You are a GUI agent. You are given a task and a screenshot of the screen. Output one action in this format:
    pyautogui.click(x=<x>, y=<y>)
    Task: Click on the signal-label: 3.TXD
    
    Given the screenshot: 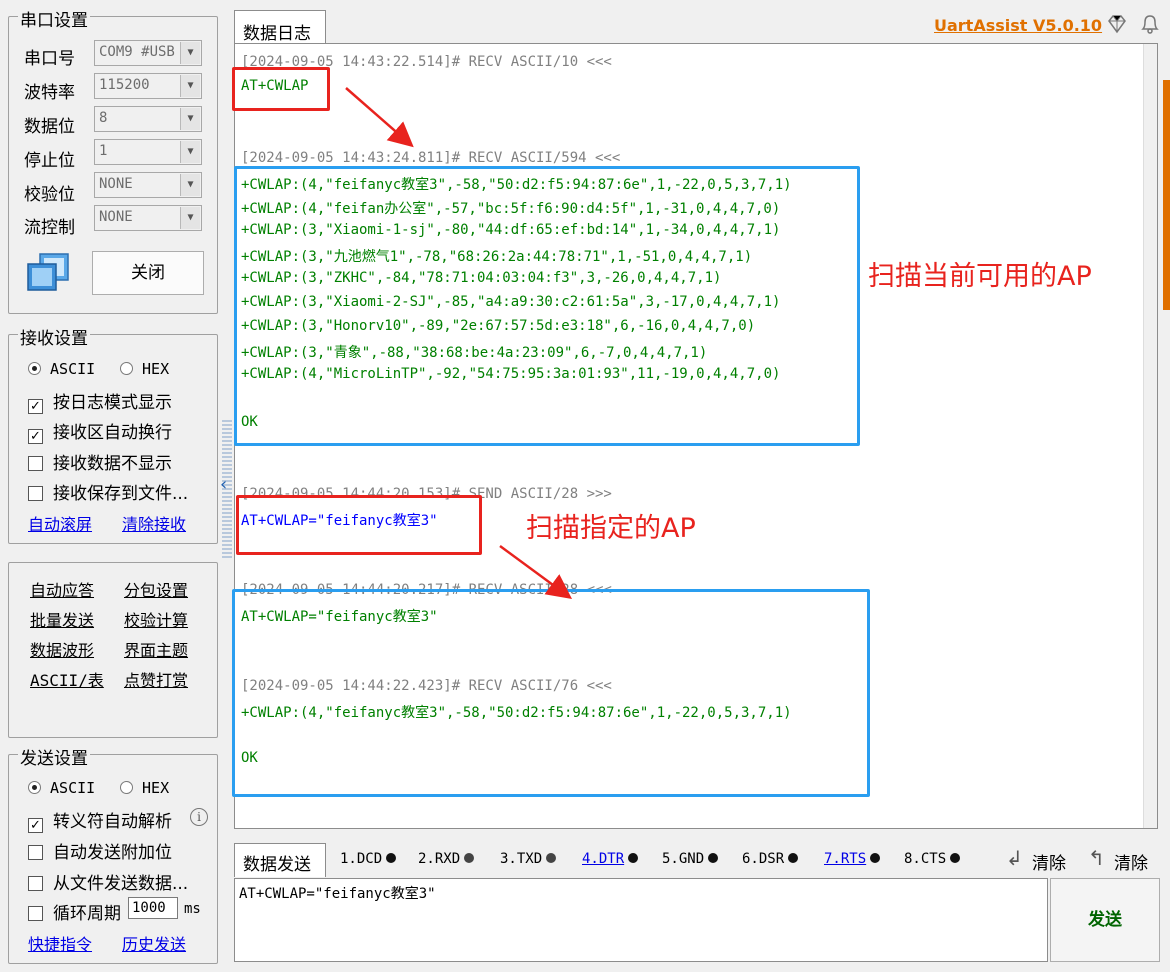 What is the action you would take?
    pyautogui.click(x=521, y=859)
    